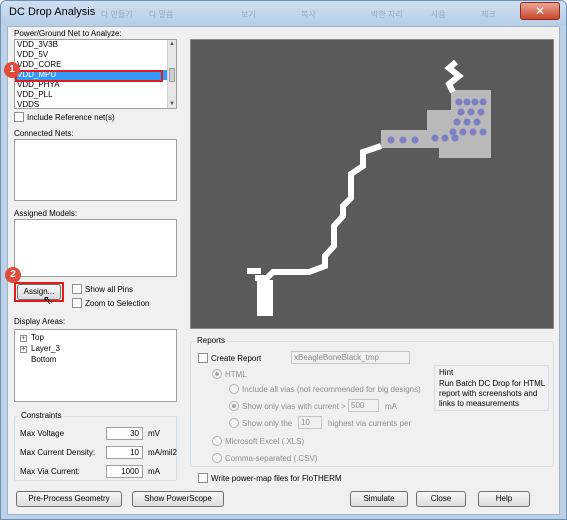  Describe the element at coordinates (48, 300) in the screenshot. I see `mouse-cursor-icon: ⇖` at that location.